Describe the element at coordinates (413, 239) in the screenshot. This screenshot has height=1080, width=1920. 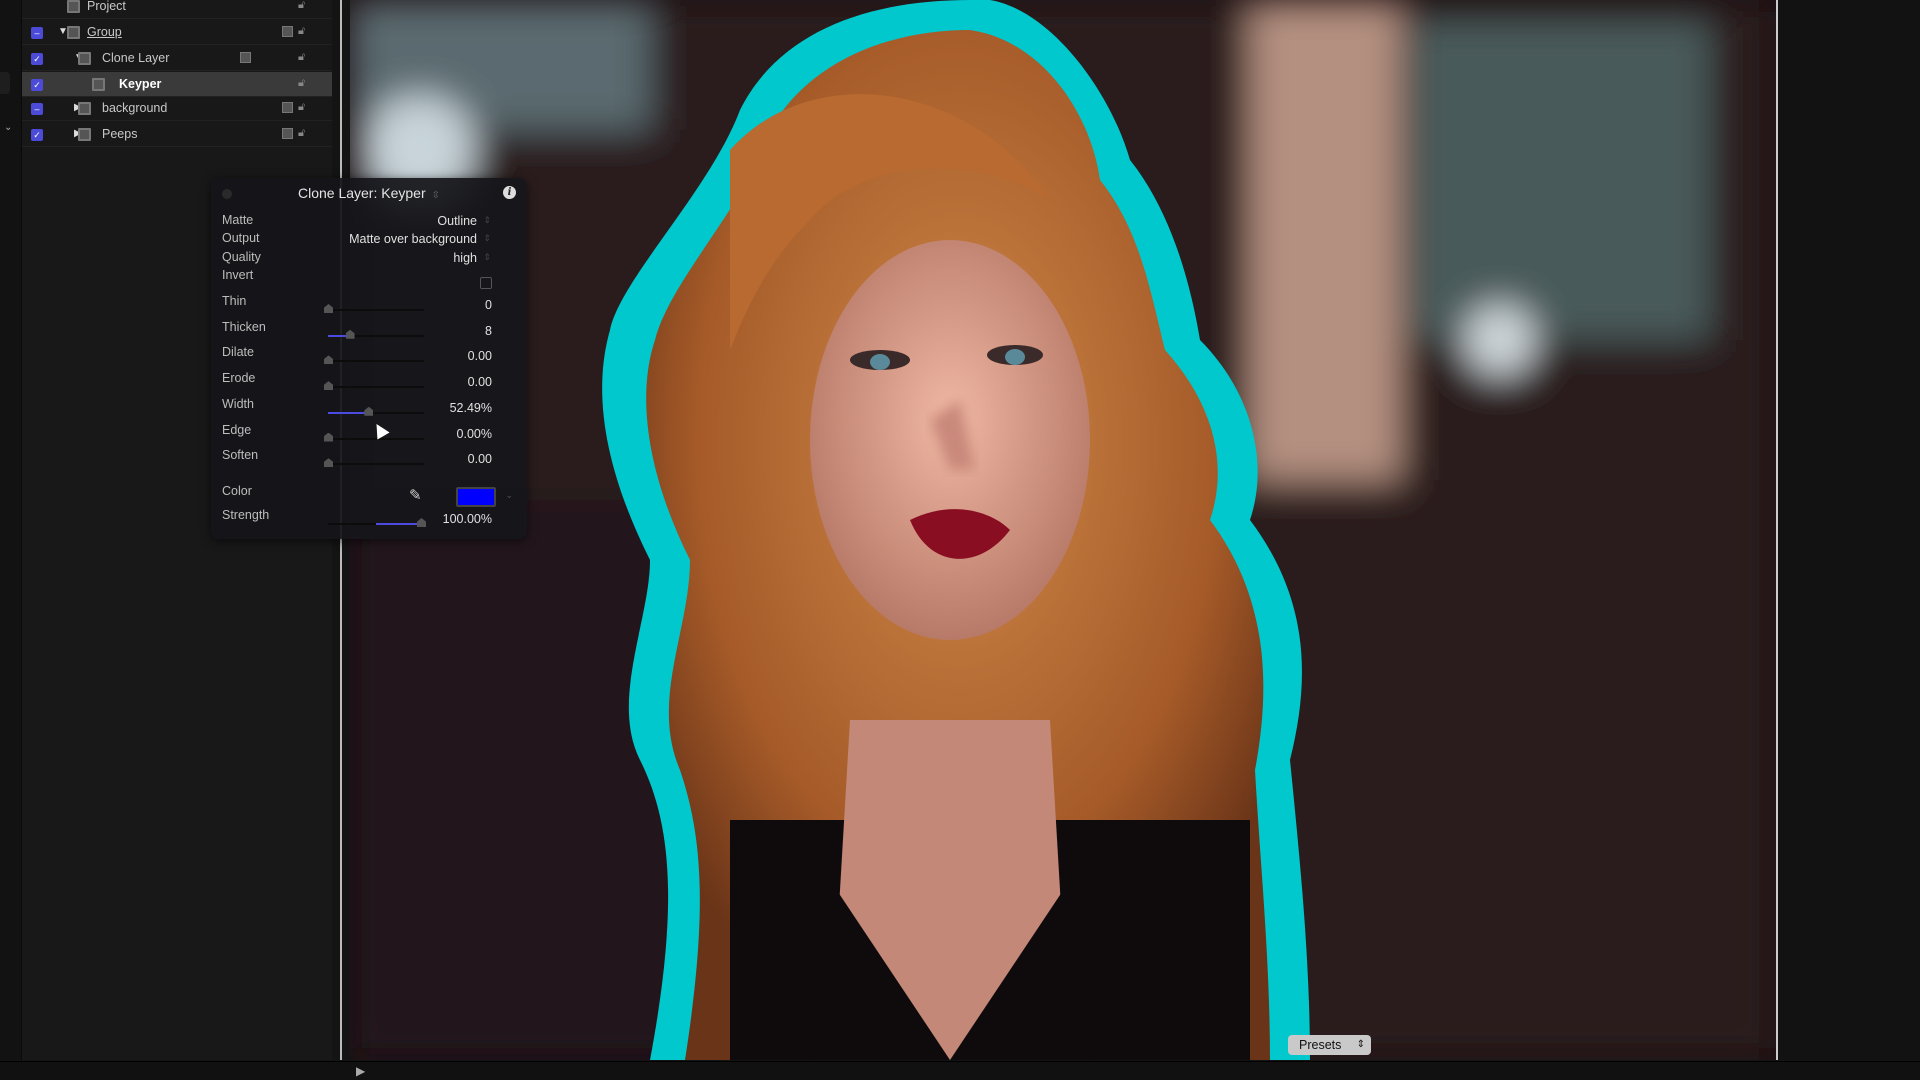
I see `output-popup: Matte over background` at that location.